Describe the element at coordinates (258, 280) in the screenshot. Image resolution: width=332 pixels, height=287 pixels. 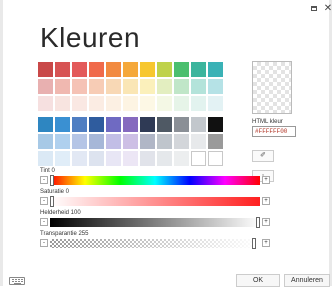
I see `ok-button: OK` at that location.